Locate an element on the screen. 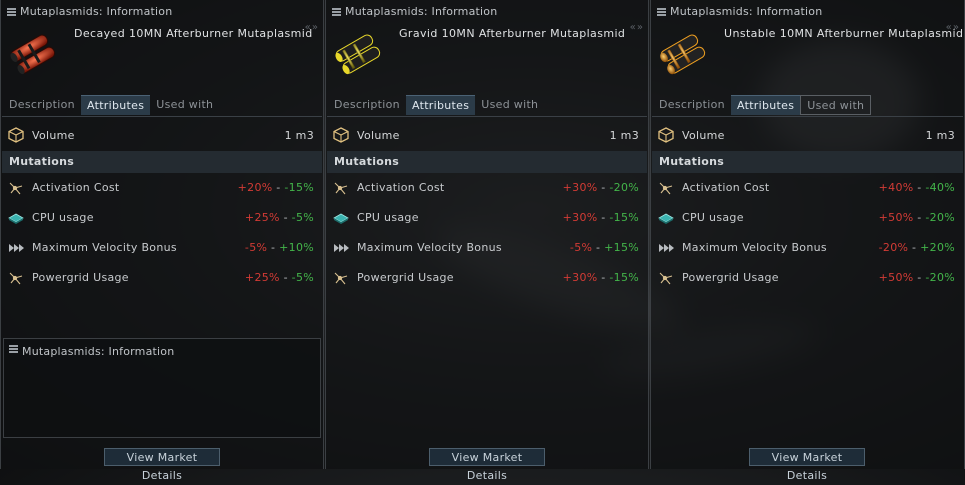 The image size is (965, 485). attribute-row: Maximum Velocity Bonus -20% - +20% is located at coordinates (807, 248).